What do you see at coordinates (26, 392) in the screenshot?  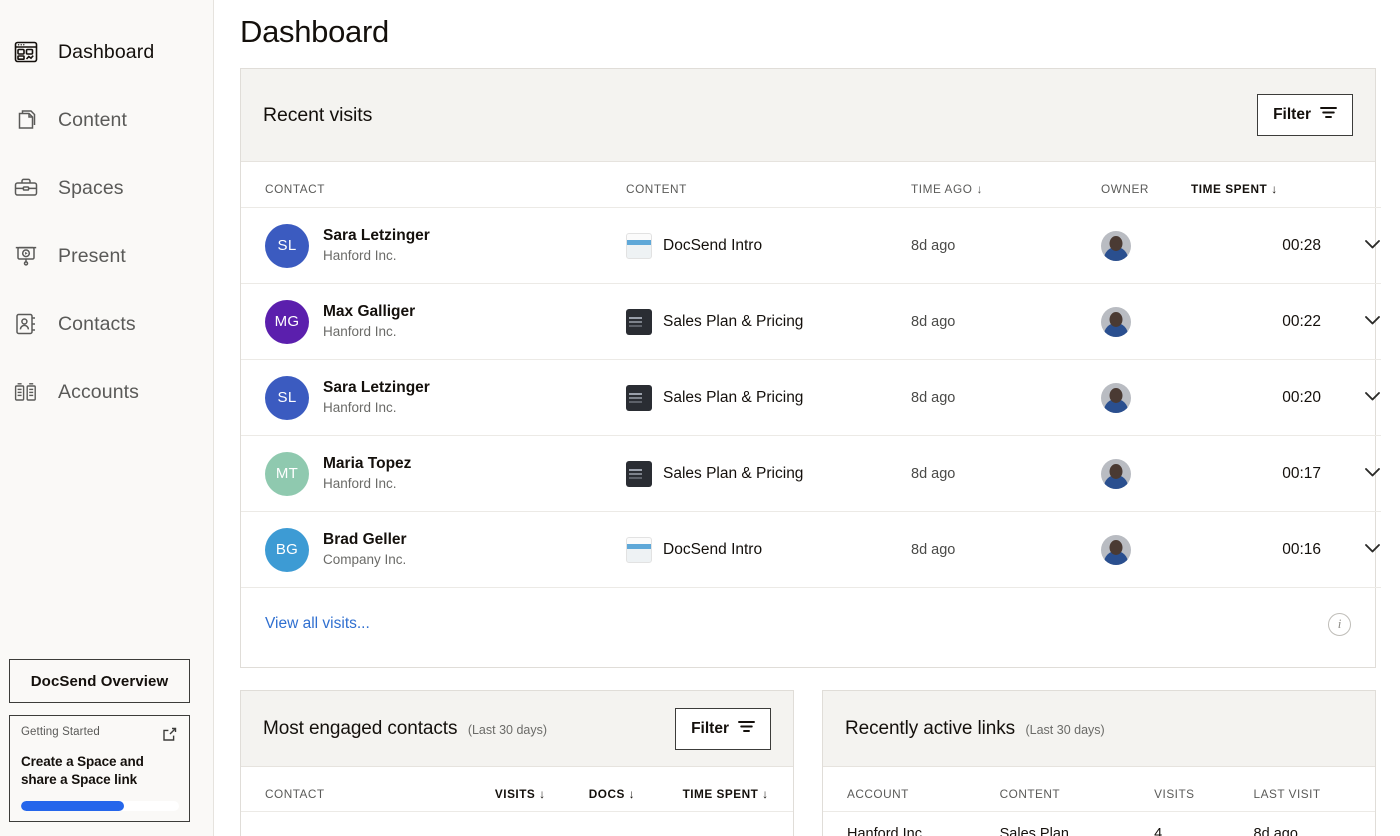 I see `accounts-icon` at bounding box center [26, 392].